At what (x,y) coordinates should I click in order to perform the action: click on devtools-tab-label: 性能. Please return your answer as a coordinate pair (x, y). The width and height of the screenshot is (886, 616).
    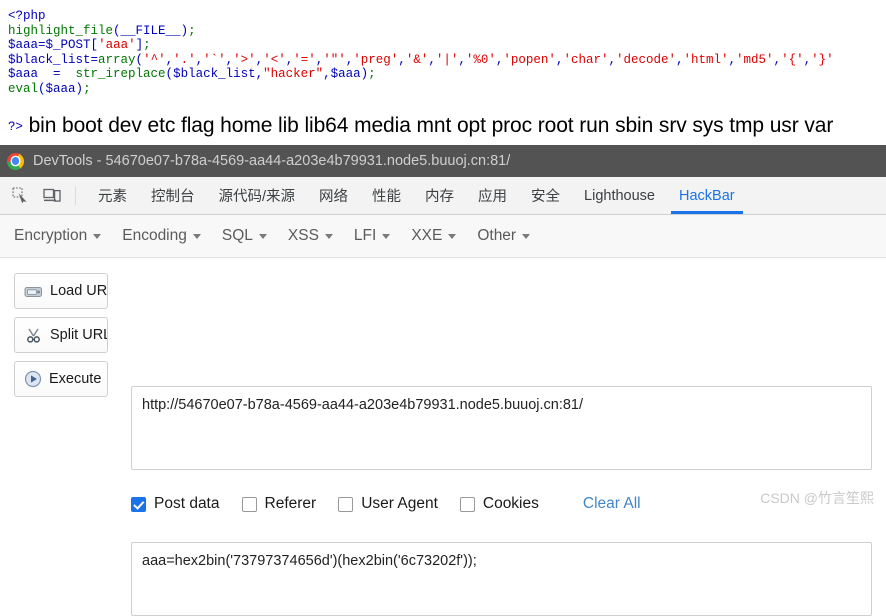
    Looking at the image, I should click on (387, 197).